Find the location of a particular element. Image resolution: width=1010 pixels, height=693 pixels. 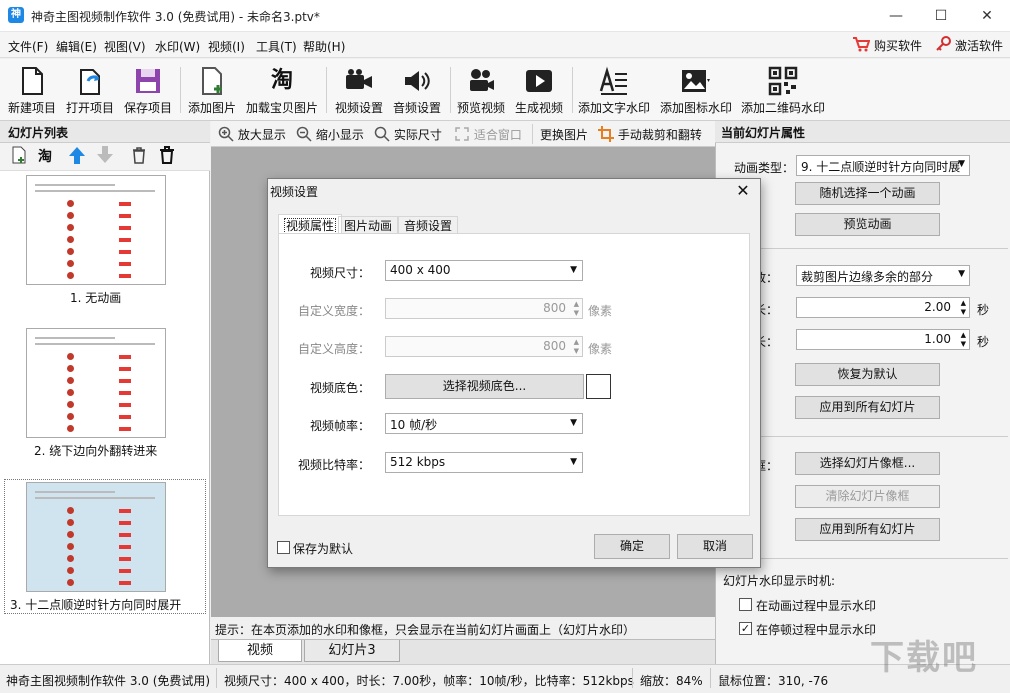

menu-video: 视频(I) is located at coordinates (226, 46).